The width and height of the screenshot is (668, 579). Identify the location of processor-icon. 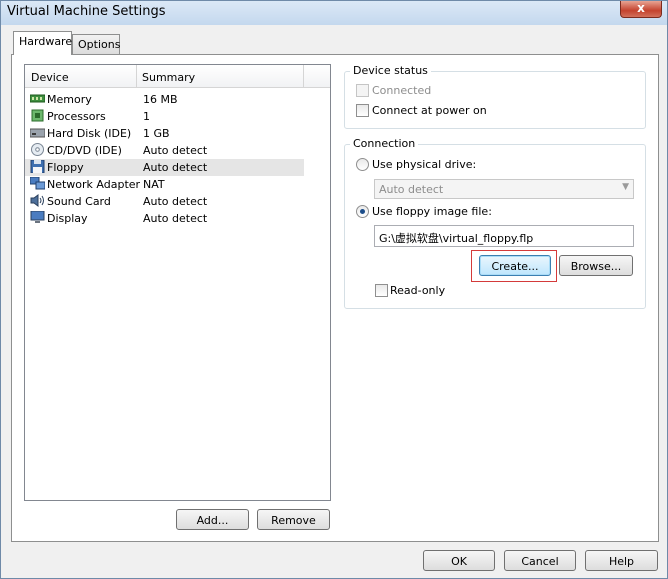
(37, 115).